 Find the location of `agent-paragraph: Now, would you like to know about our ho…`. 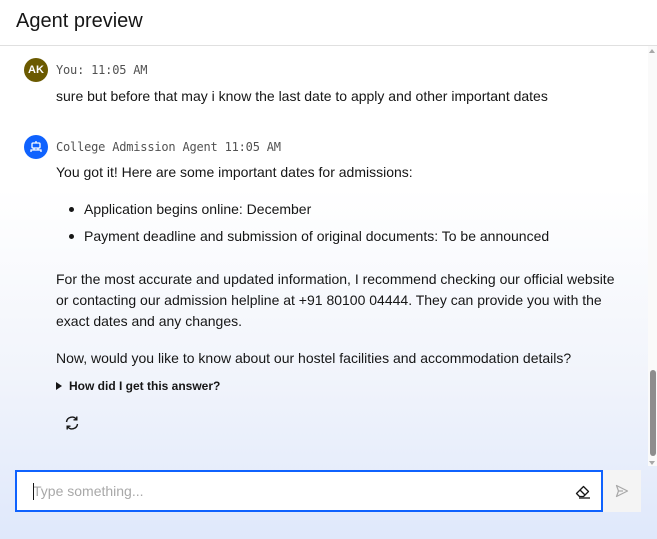

agent-paragraph: Now, would you like to know about our ho… is located at coordinates (314, 358).